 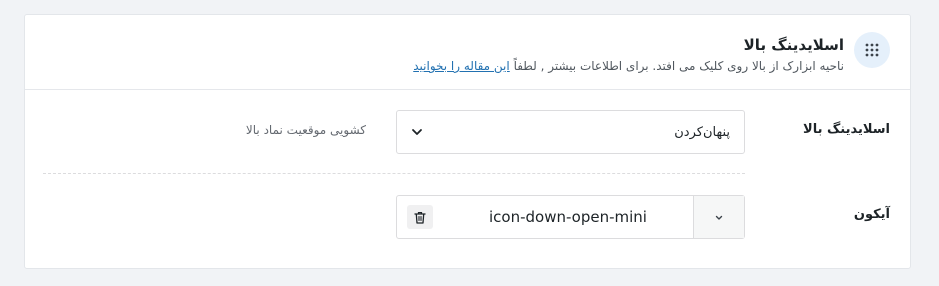 What do you see at coordinates (570, 132) in the screenshot?
I see `sliding-top-select: پنهان‌کردن` at bounding box center [570, 132].